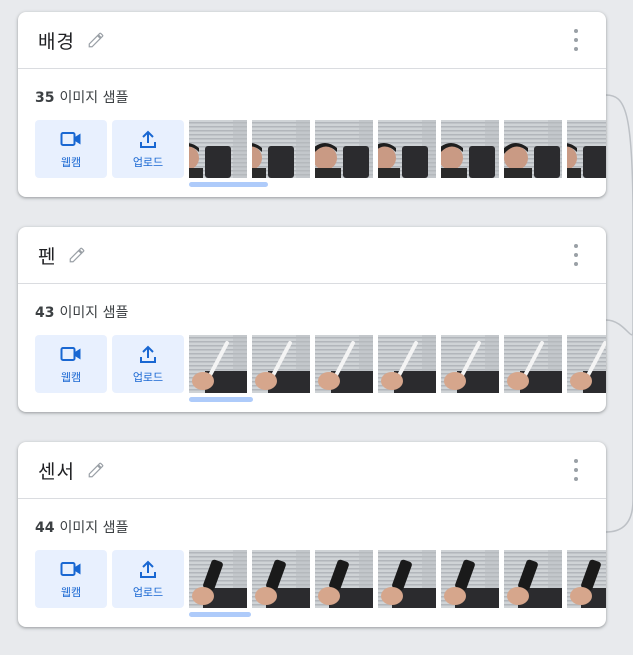 This screenshot has width=633, height=655. Describe the element at coordinates (56, 470) in the screenshot. I see `class-name: 센서` at that location.